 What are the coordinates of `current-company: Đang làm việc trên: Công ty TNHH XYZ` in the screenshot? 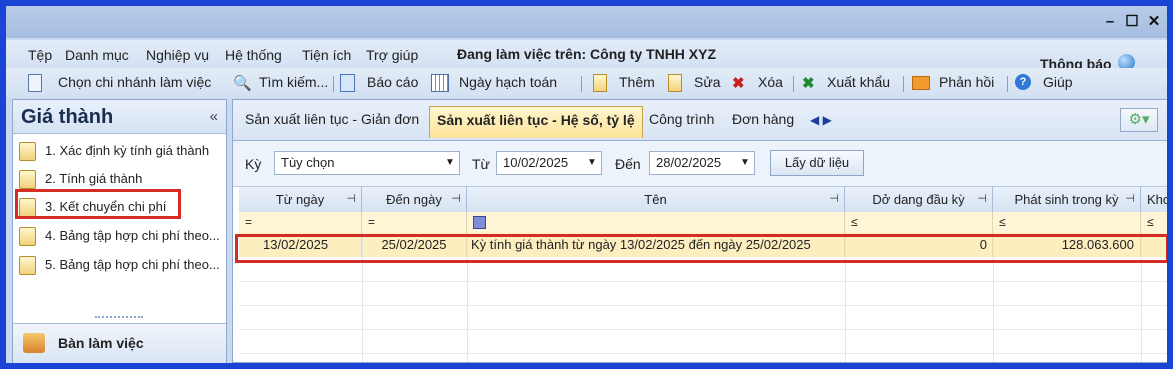 It's located at (587, 54).